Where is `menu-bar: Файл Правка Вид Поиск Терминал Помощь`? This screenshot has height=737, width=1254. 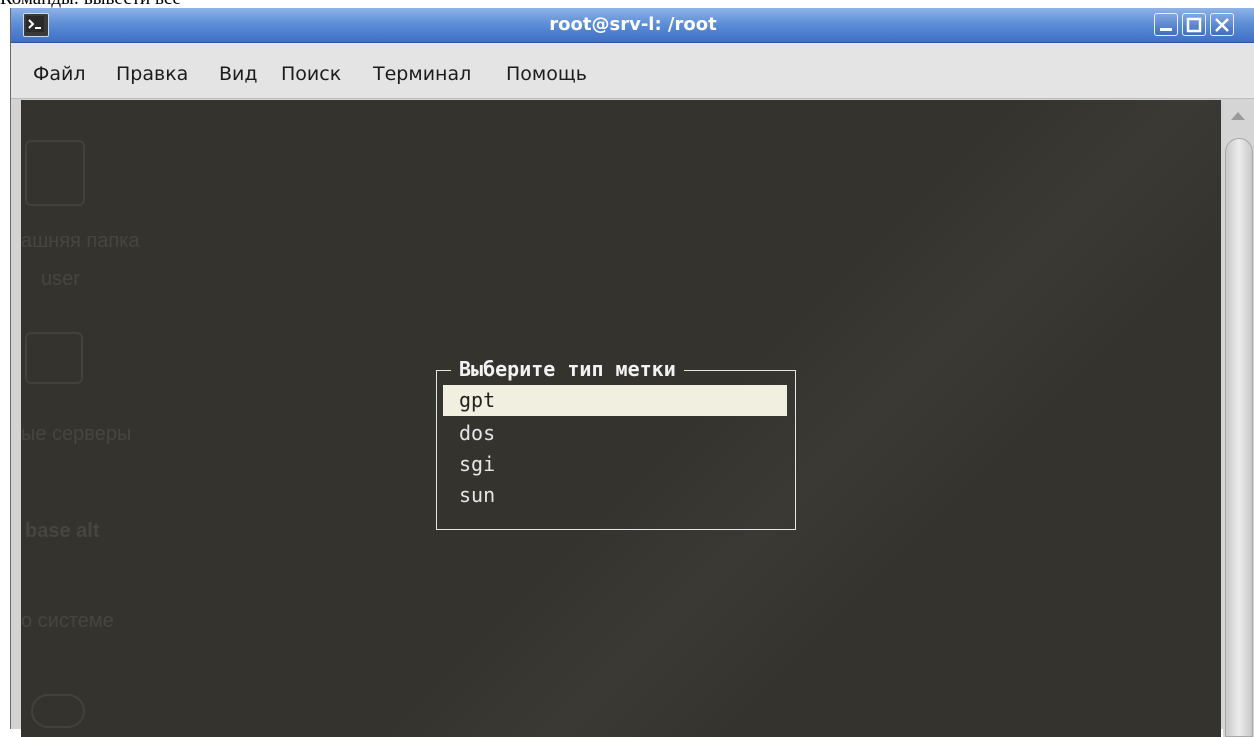 menu-bar: Файл Правка Вид Поиск Терминал Помощь is located at coordinates (632, 71).